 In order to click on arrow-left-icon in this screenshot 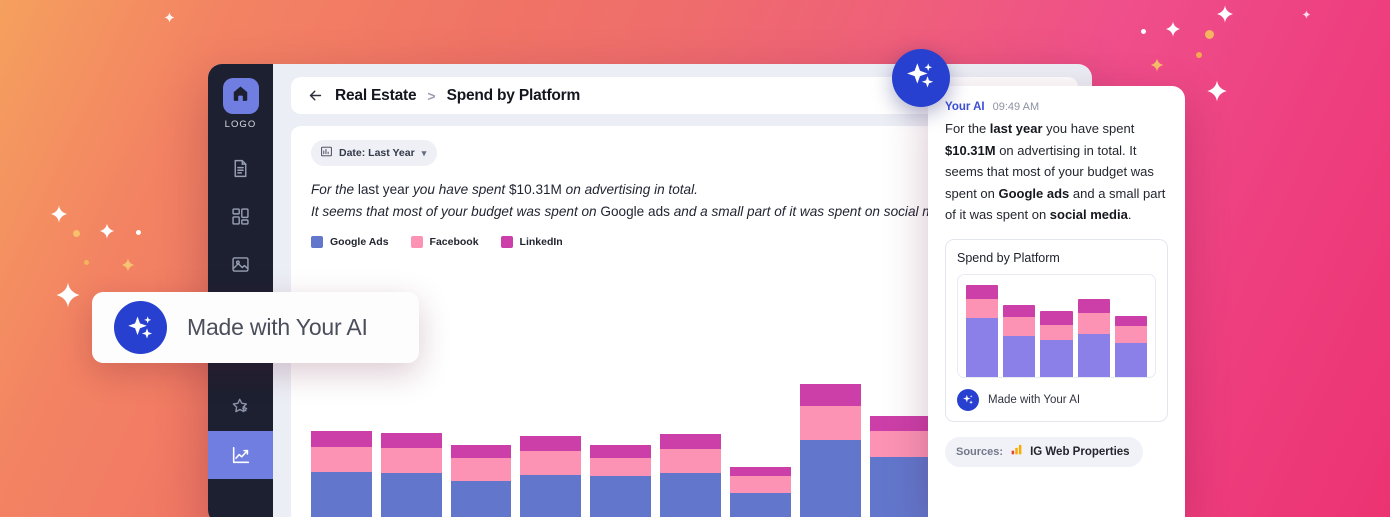, I will do `click(315, 95)`.